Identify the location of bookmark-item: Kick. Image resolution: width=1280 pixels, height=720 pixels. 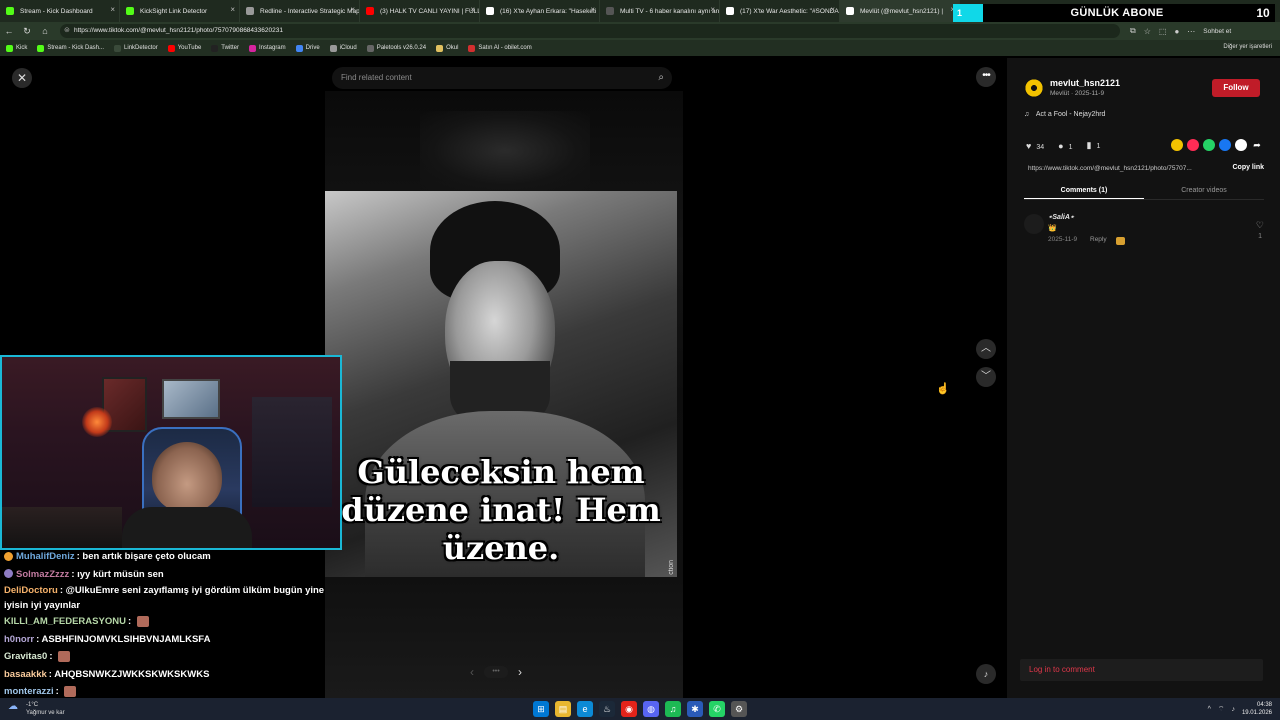
(16, 48).